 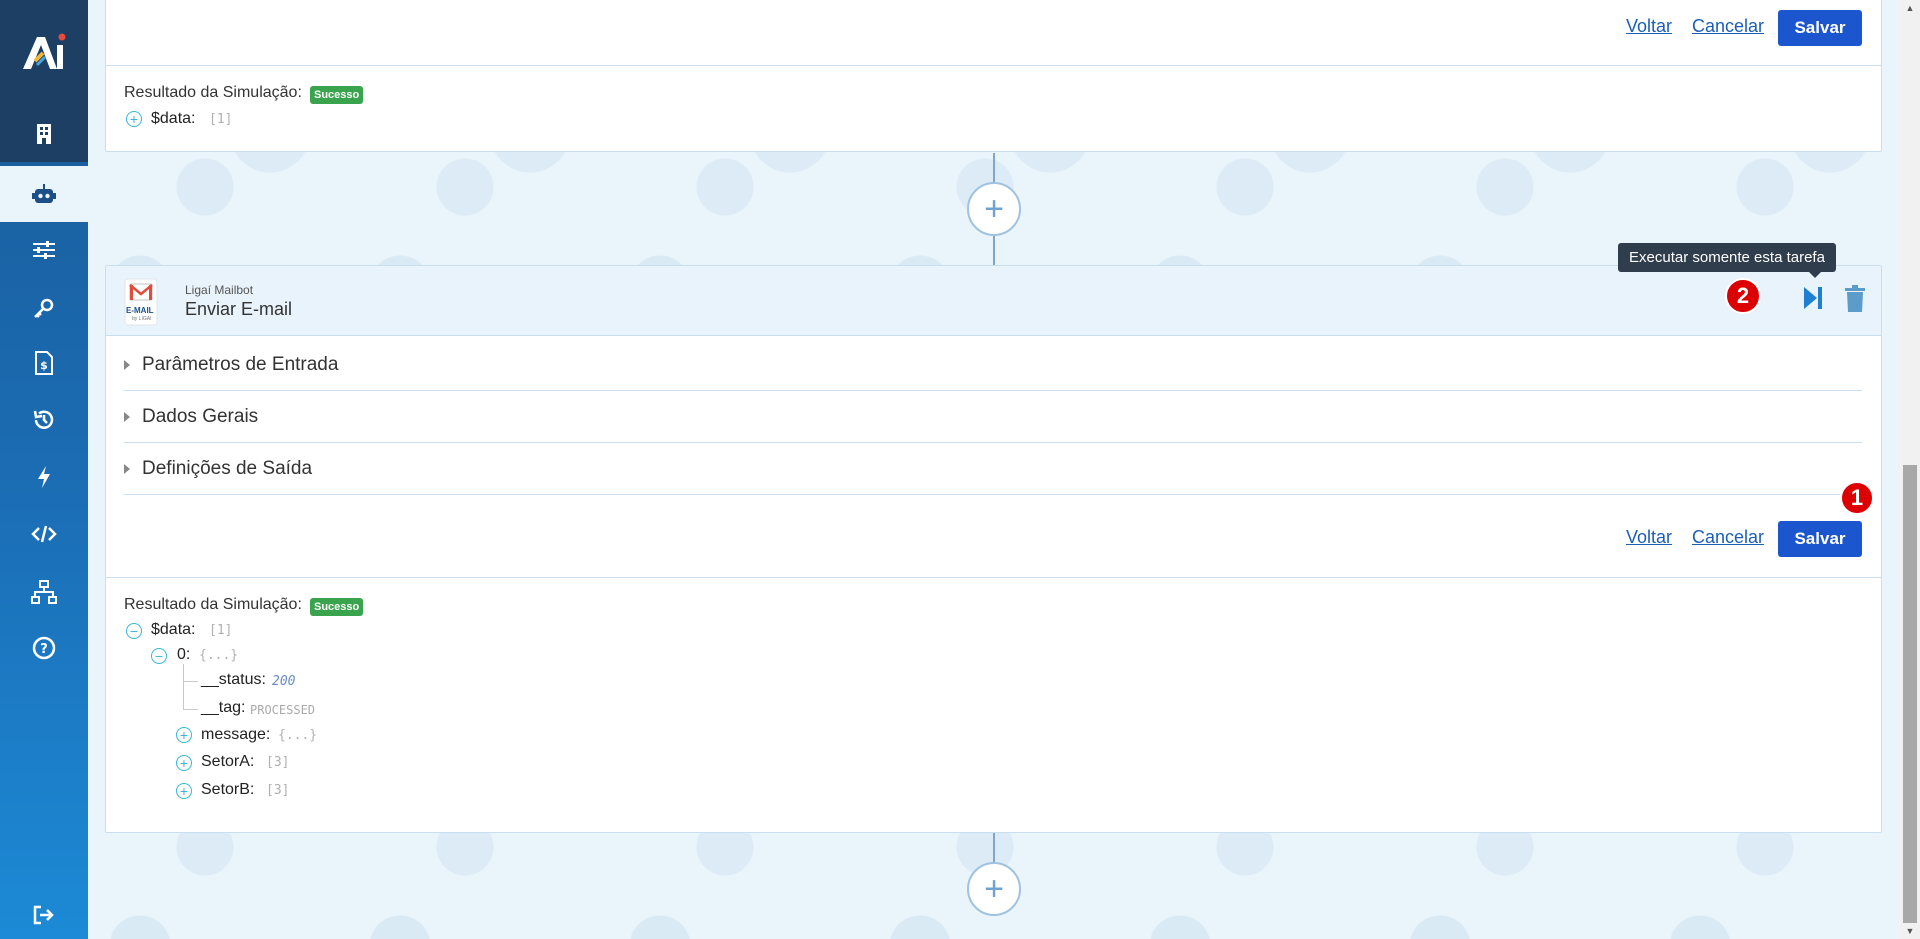 I want to click on tooltip: Executar somente esta tarefa, so click(x=1727, y=260).